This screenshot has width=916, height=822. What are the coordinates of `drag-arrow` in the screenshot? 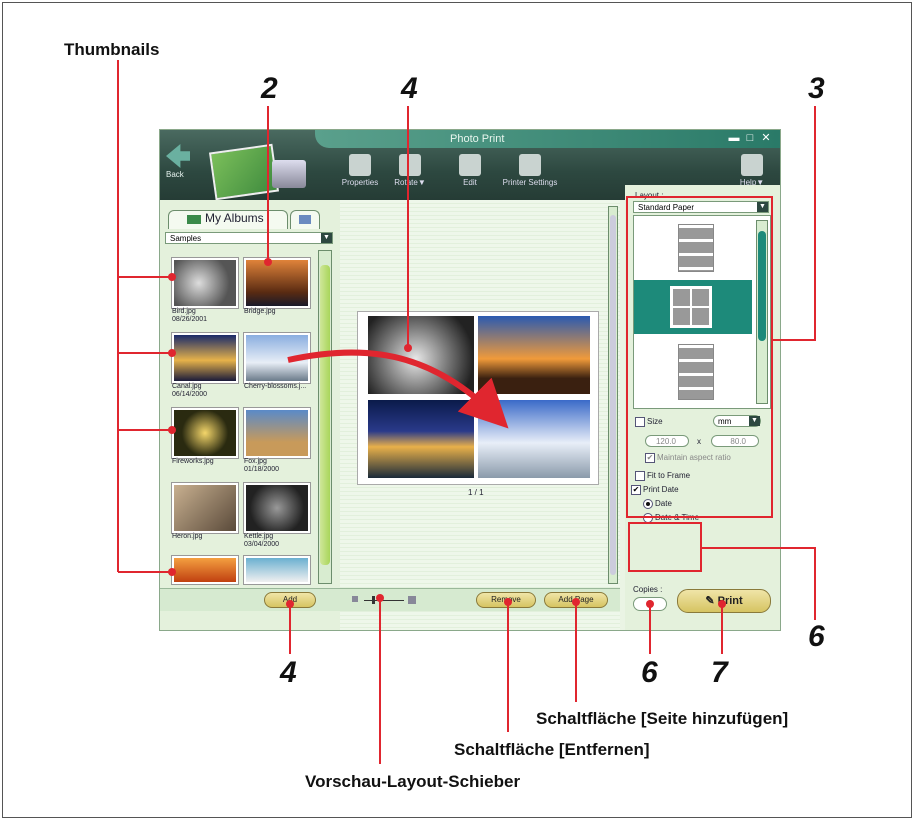 It's located at (398, 389).